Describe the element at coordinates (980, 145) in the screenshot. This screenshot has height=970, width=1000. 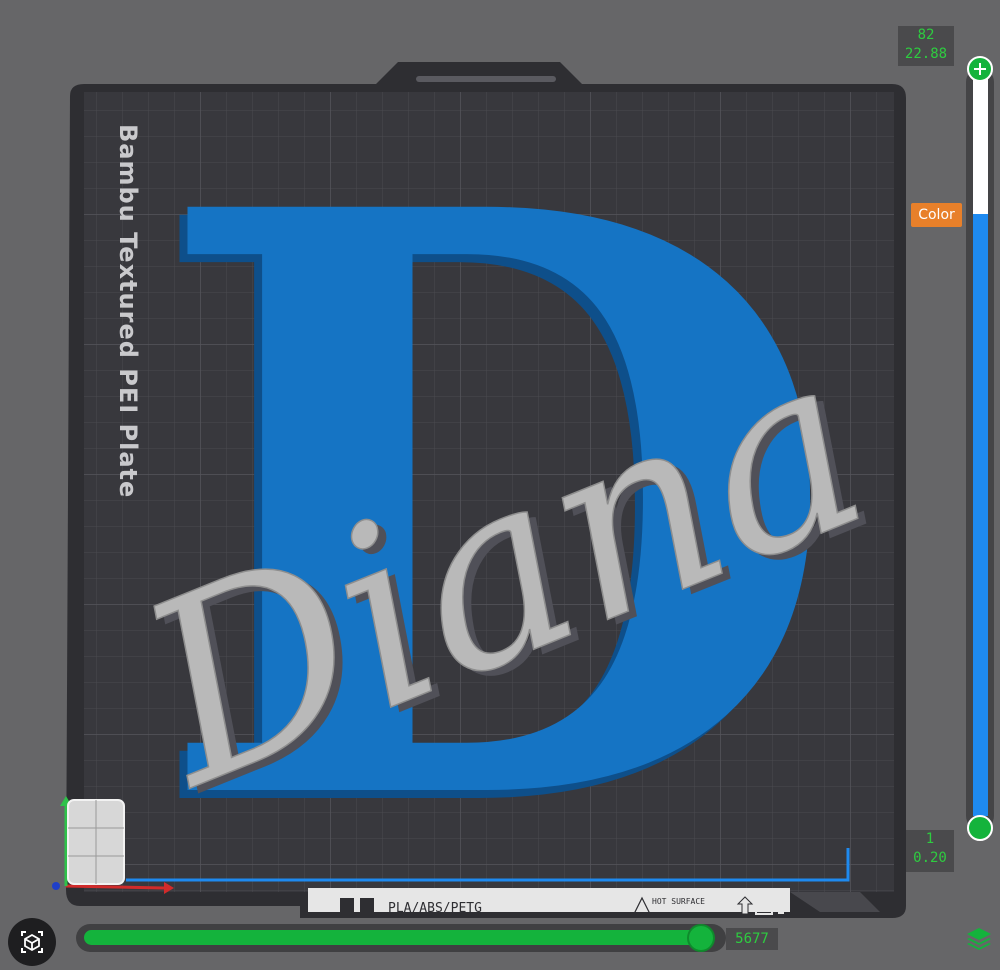
I see `layer-range-white` at that location.